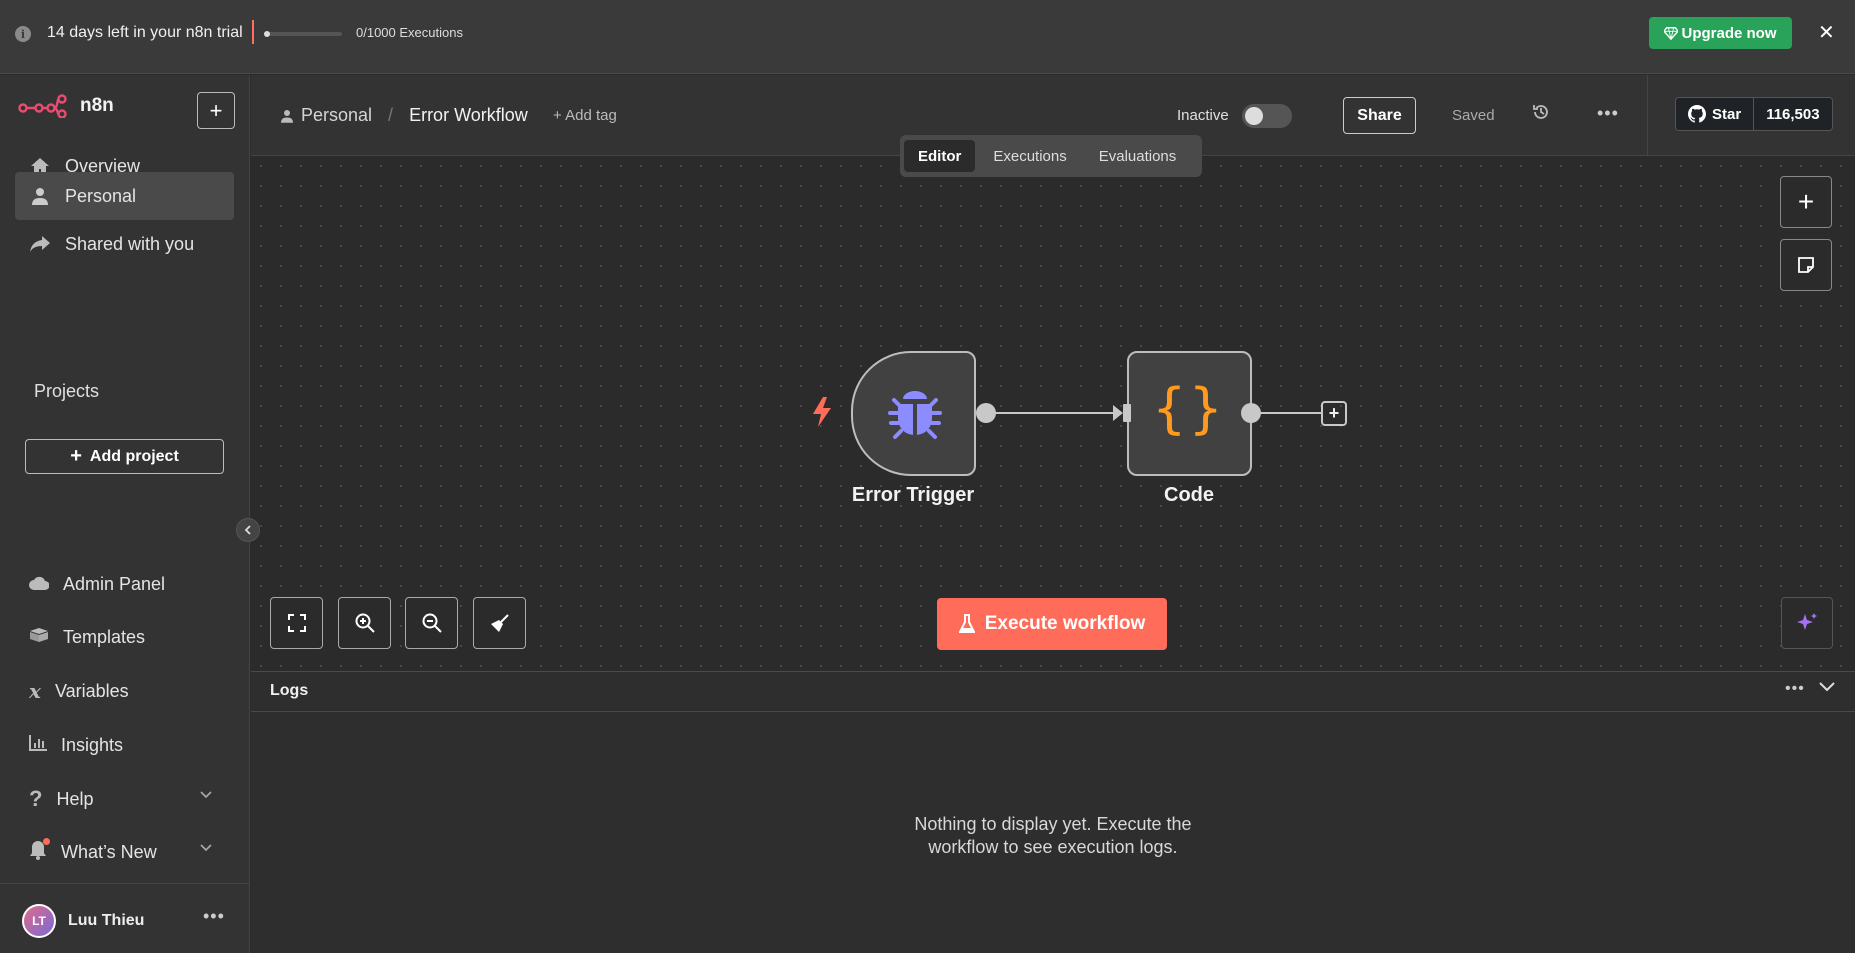 The image size is (1855, 953). I want to click on fit-view-button, so click(296, 623).